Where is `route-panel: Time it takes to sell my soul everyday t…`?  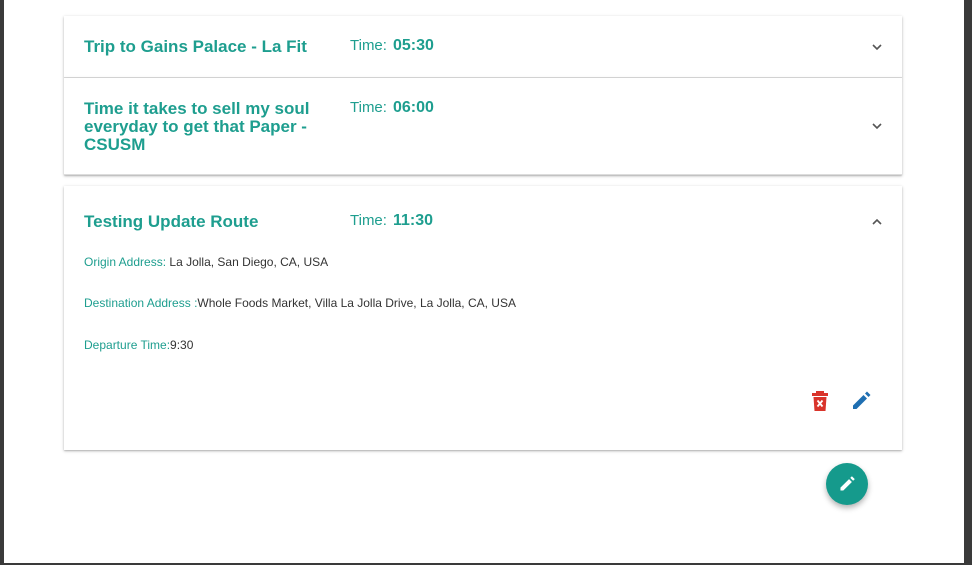 route-panel: Time it takes to sell my soul everyday t… is located at coordinates (483, 126).